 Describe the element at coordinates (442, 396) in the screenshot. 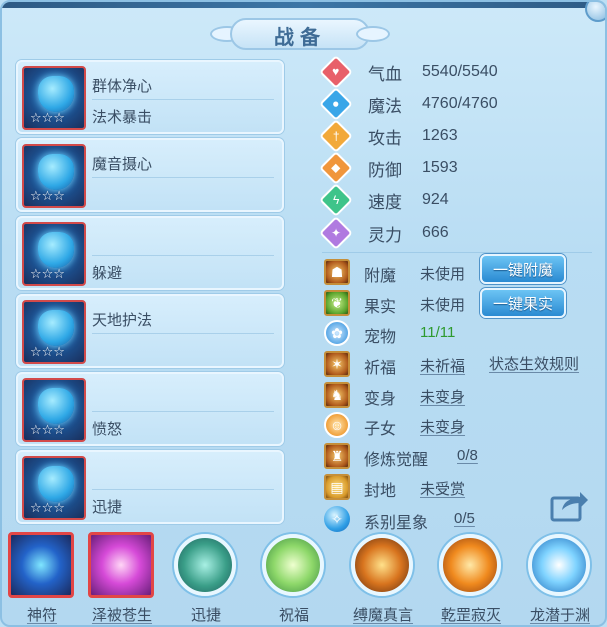

I see `transform-status: 未变身` at that location.